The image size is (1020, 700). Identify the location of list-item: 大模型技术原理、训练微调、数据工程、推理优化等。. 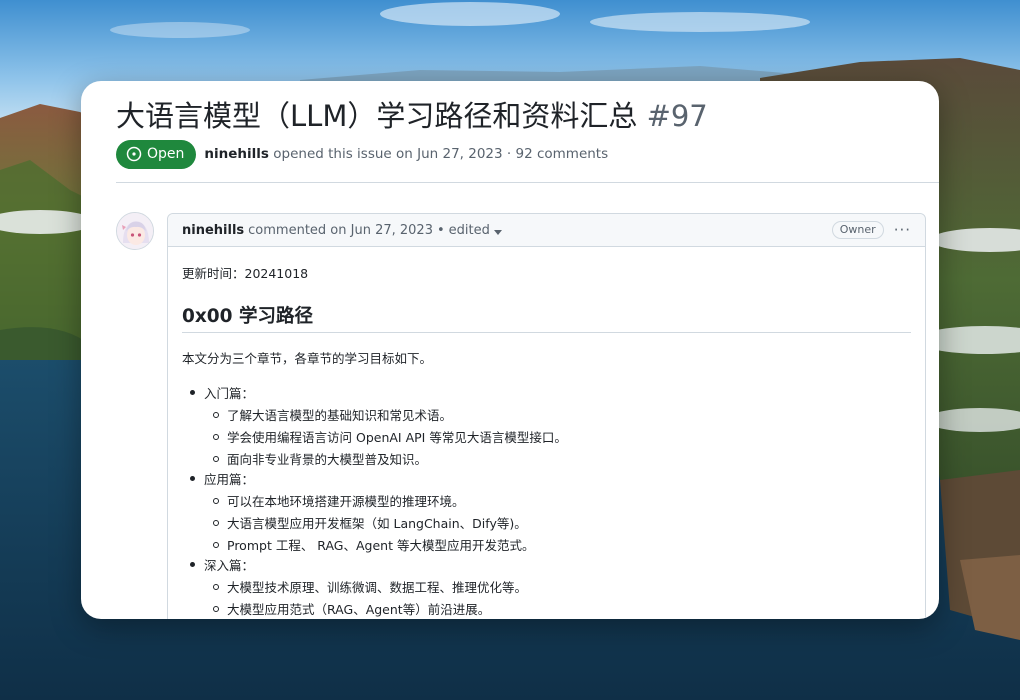
(370, 586).